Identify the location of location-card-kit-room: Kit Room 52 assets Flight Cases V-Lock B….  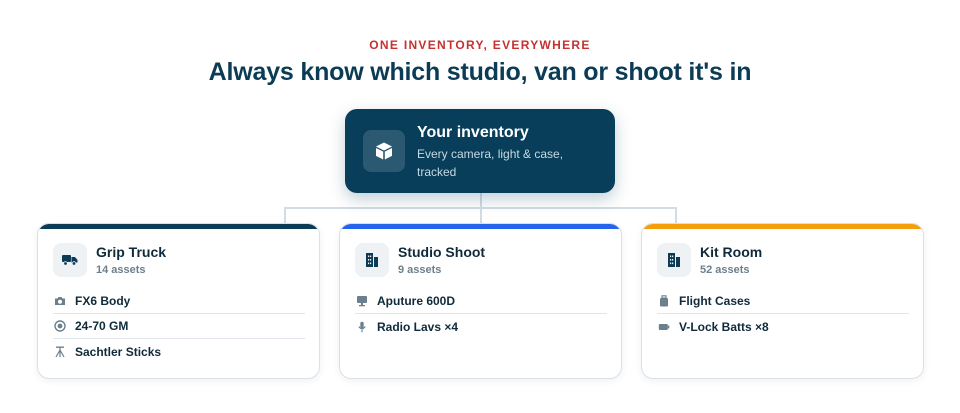
(782, 301).